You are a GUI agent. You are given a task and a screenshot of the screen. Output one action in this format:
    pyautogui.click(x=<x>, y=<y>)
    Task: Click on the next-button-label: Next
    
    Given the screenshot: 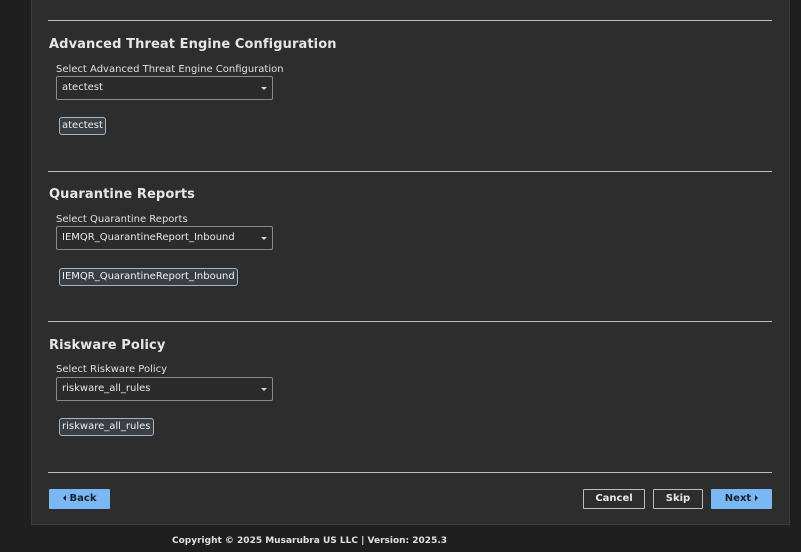 What is the action you would take?
    pyautogui.click(x=738, y=498)
    